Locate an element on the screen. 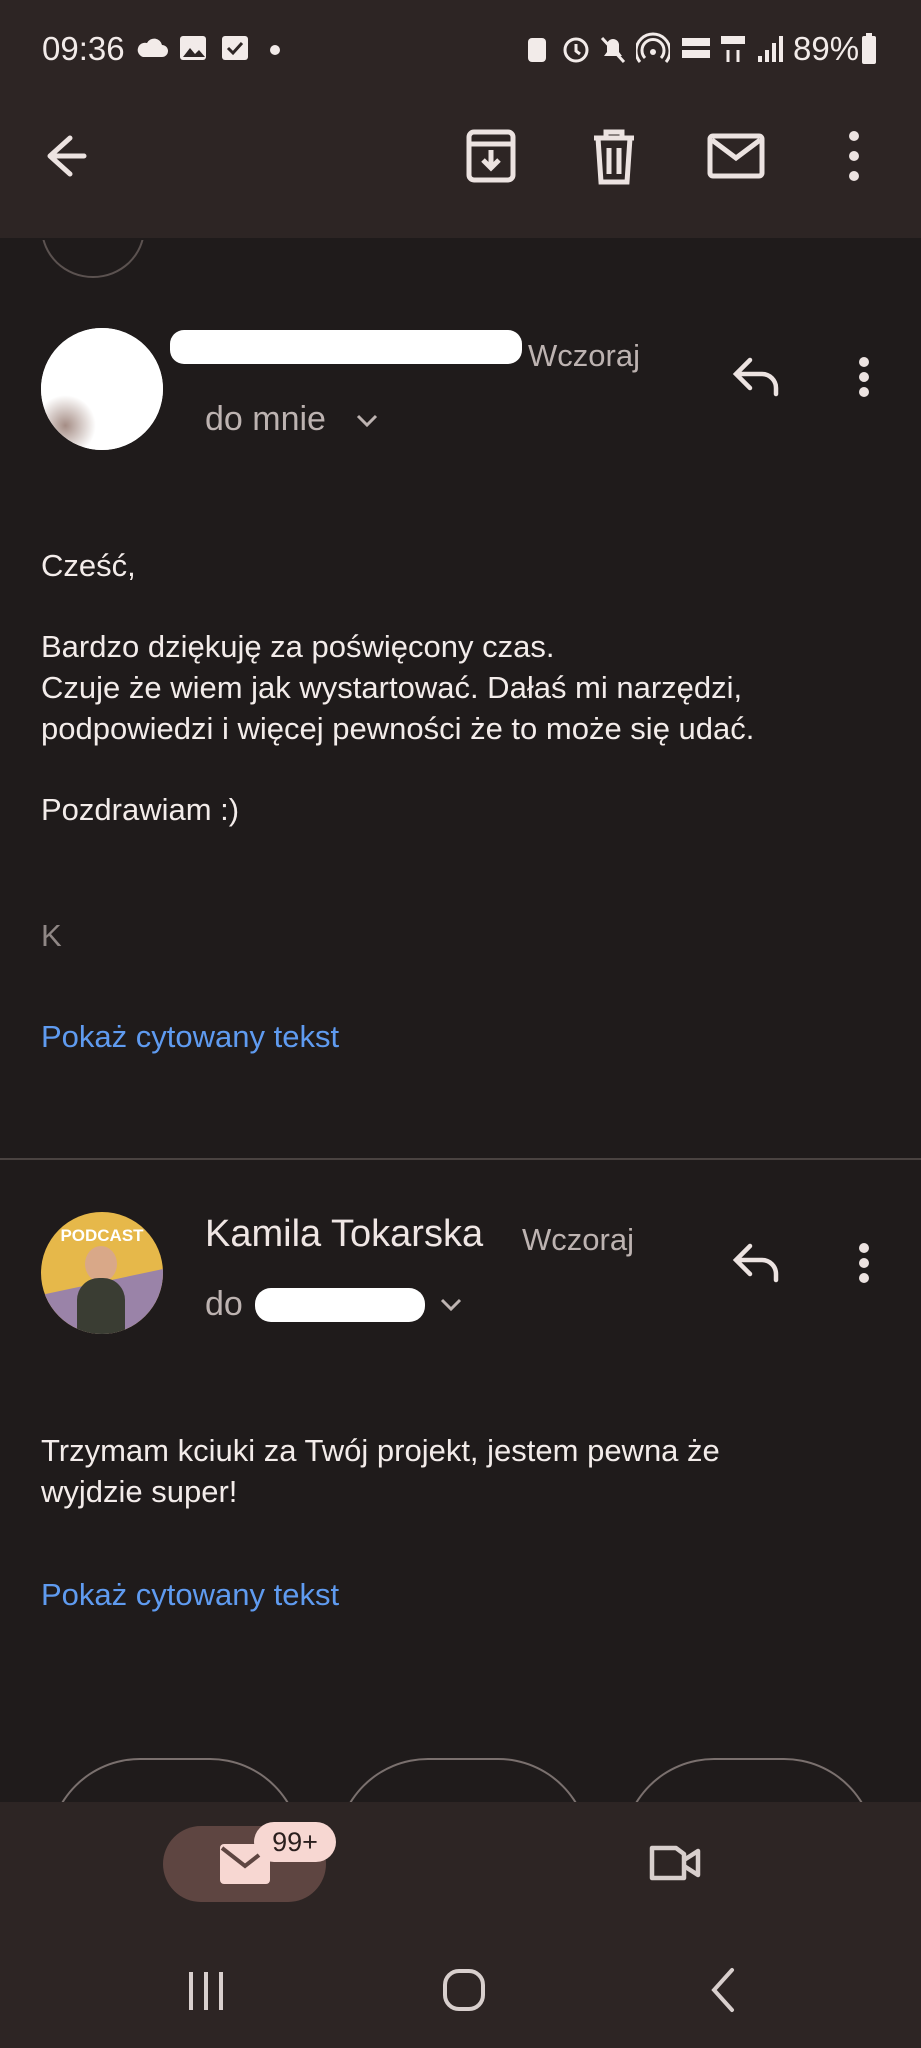 The image size is (921, 2048). email-body-line: Pozdrawiam :) is located at coordinates (140, 809).